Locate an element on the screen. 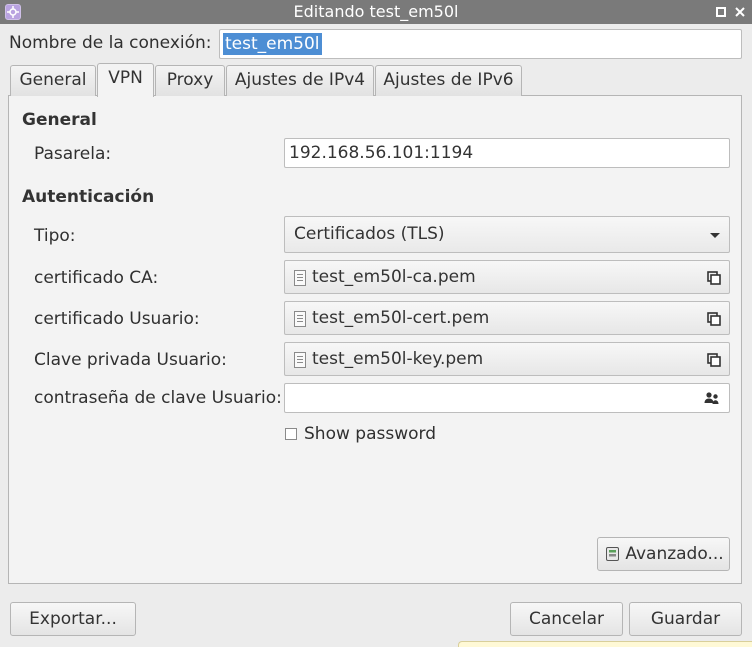 This screenshot has width=752, height=647. advanced-icon is located at coordinates (612, 554).